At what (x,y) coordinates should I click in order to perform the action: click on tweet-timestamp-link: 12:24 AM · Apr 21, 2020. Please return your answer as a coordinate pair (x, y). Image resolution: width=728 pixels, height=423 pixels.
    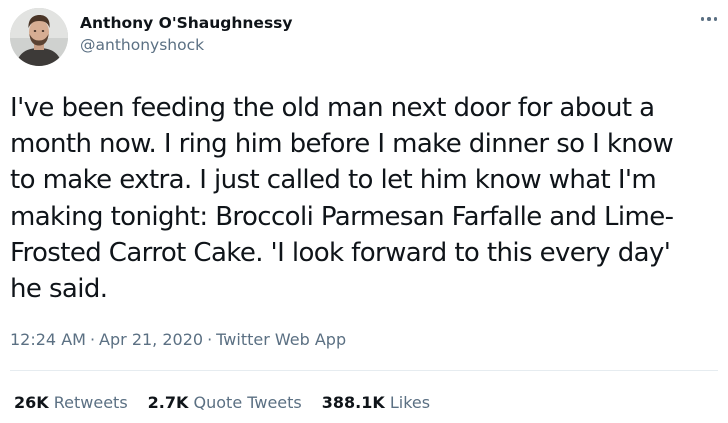
    Looking at the image, I should click on (106, 339).